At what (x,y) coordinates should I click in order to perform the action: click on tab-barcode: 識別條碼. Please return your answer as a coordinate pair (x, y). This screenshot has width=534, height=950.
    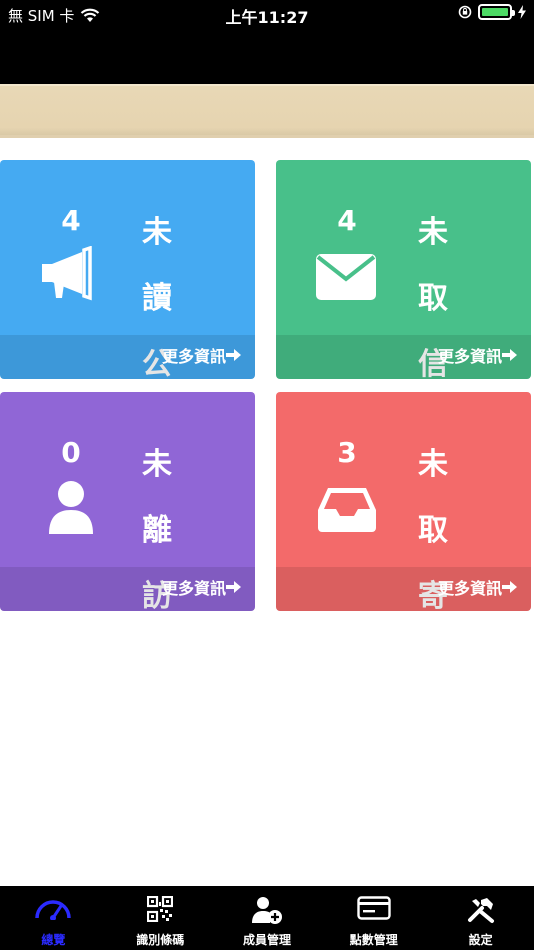
    Looking at the image, I should click on (160, 918).